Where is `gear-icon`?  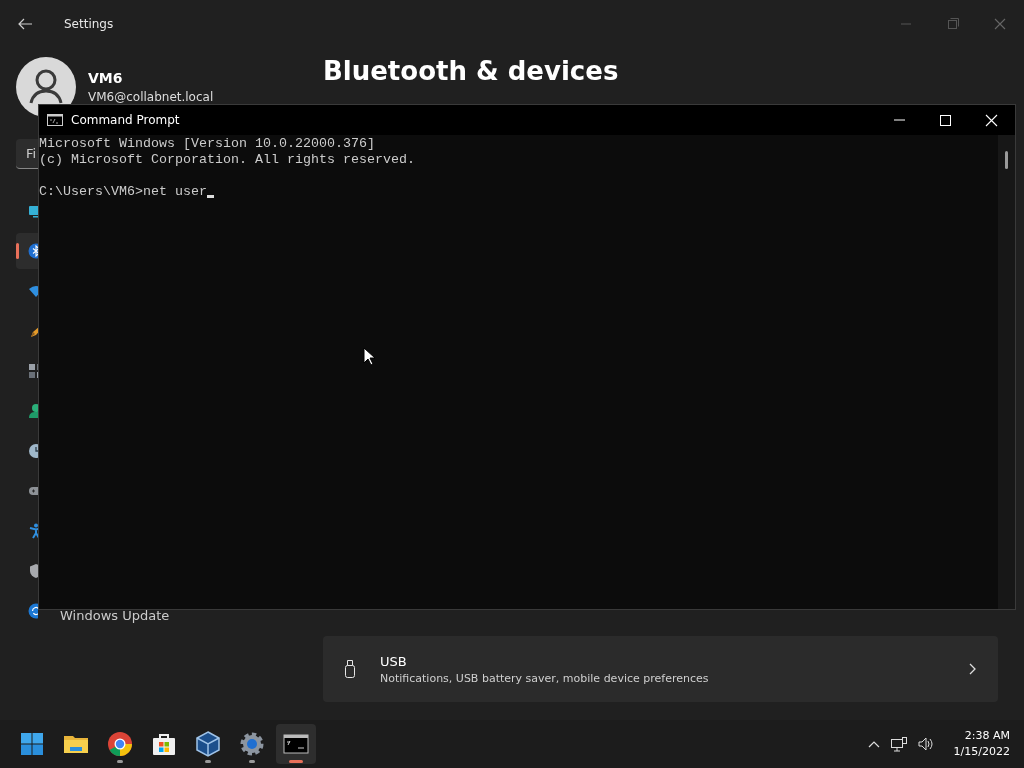
gear-icon is located at coordinates (252, 744).